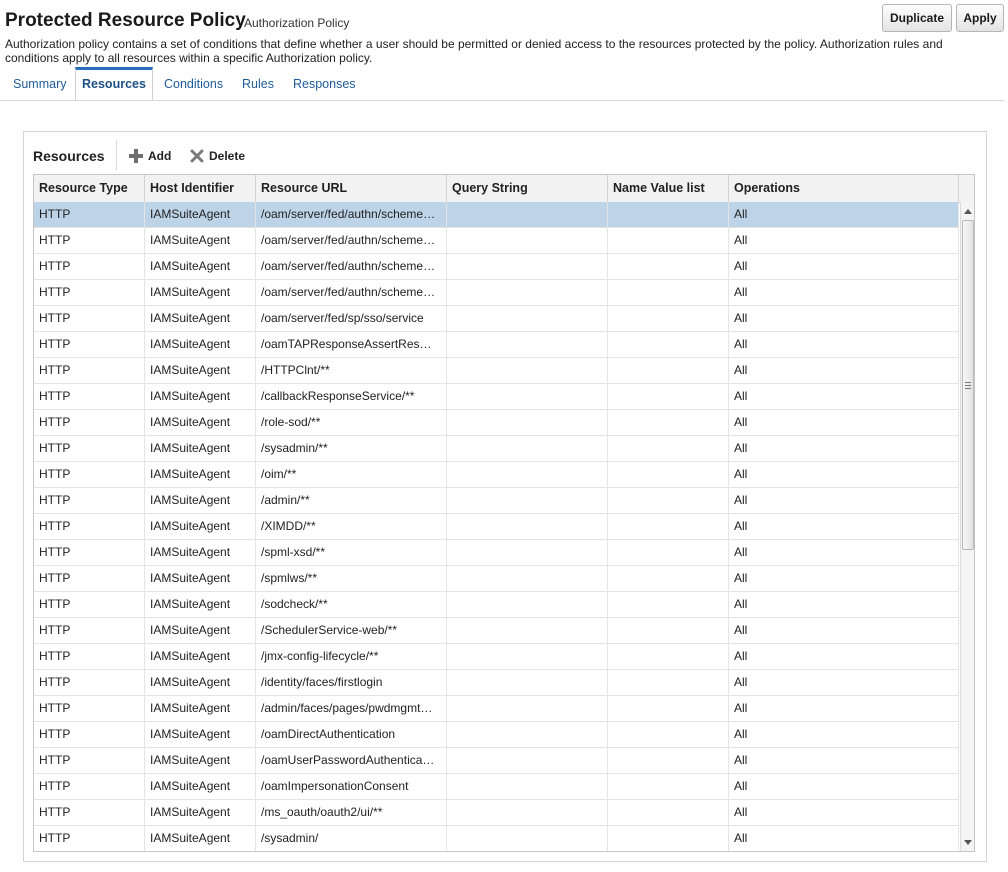 The width and height of the screenshot is (1008, 872). What do you see at coordinates (967, 842) in the screenshot?
I see `scroll-down-arrow-icon` at bounding box center [967, 842].